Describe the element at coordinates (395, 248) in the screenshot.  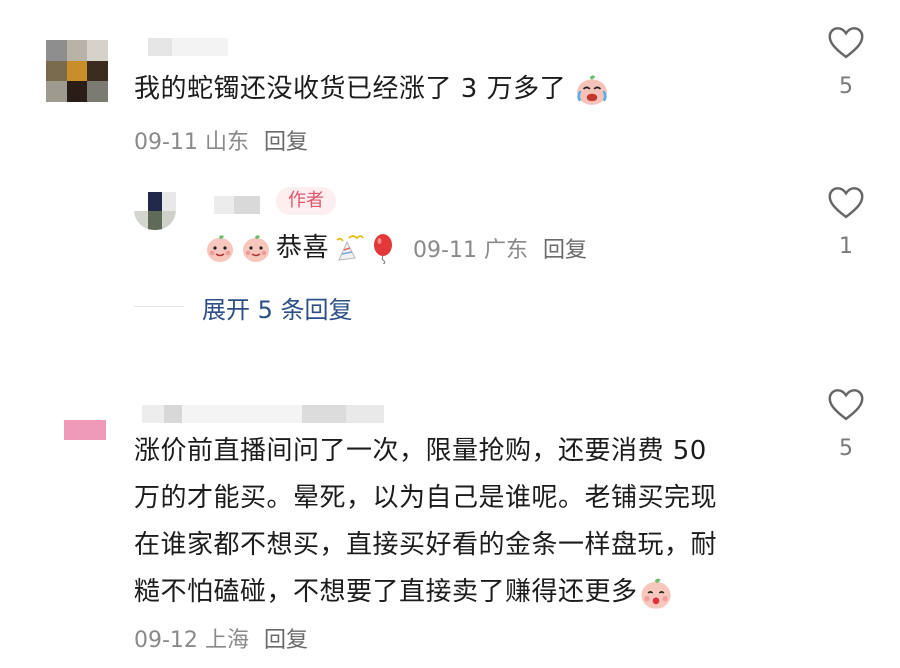
I see `reply-content: 恭喜 09-11 广东 回复` at that location.